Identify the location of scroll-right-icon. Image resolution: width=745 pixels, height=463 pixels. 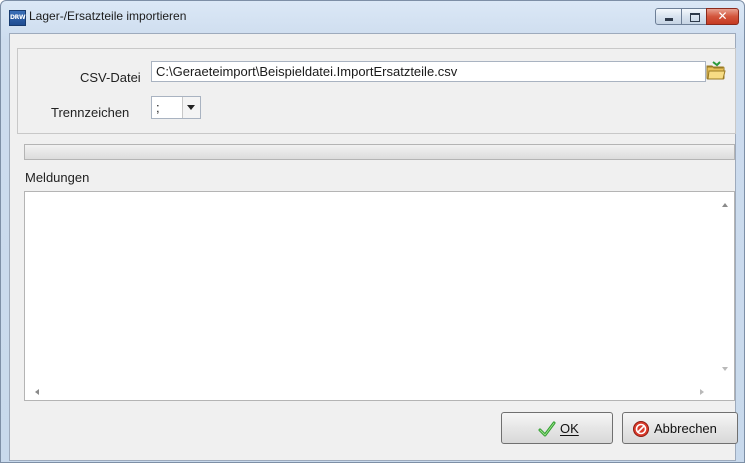
(702, 392).